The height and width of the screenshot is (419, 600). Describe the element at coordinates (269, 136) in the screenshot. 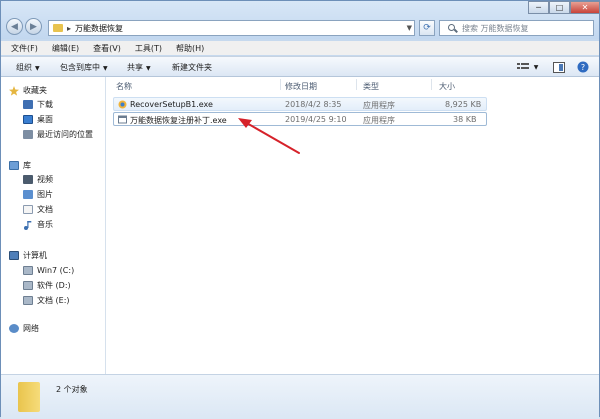

I see `annotation-arrow` at that location.